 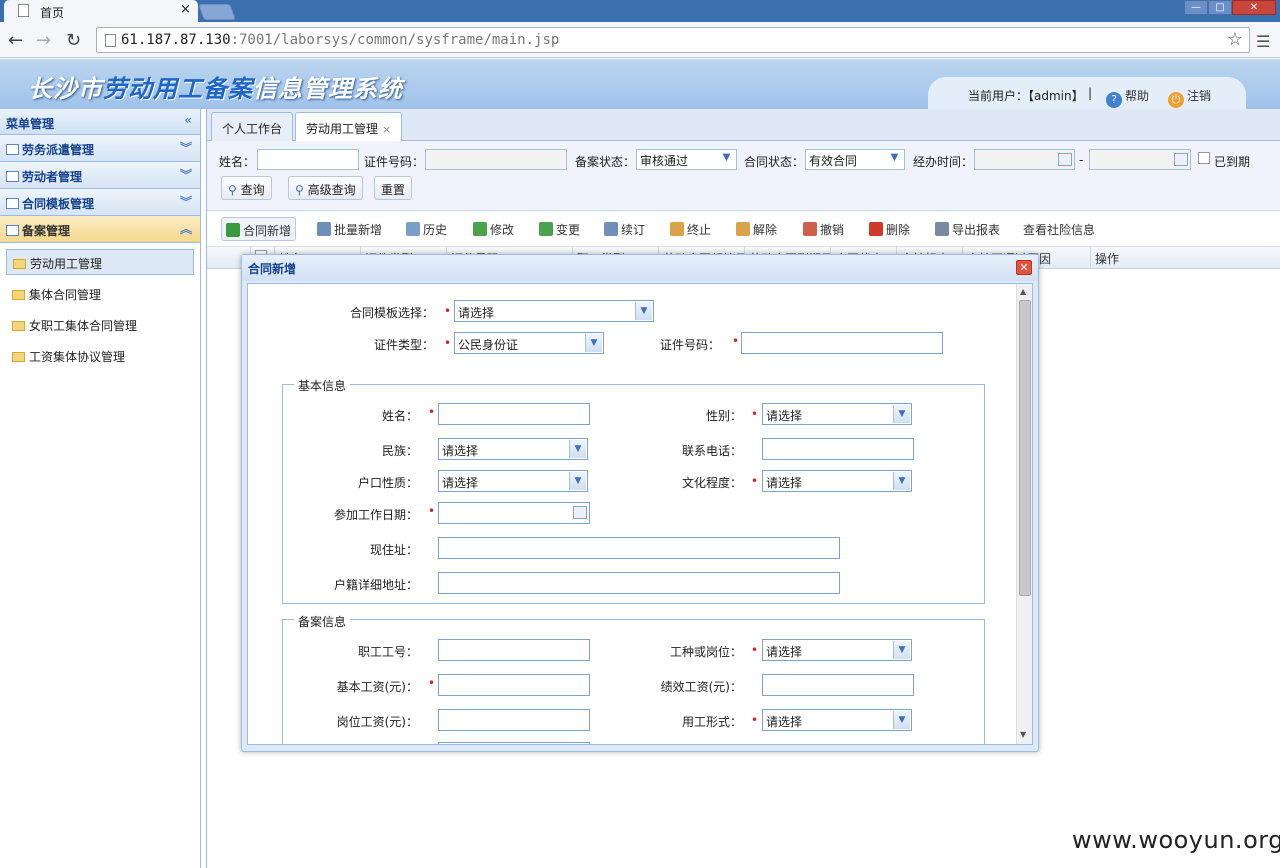 What do you see at coordinates (1023, 291) in the screenshot?
I see `scroll-up-icon: ▲` at bounding box center [1023, 291].